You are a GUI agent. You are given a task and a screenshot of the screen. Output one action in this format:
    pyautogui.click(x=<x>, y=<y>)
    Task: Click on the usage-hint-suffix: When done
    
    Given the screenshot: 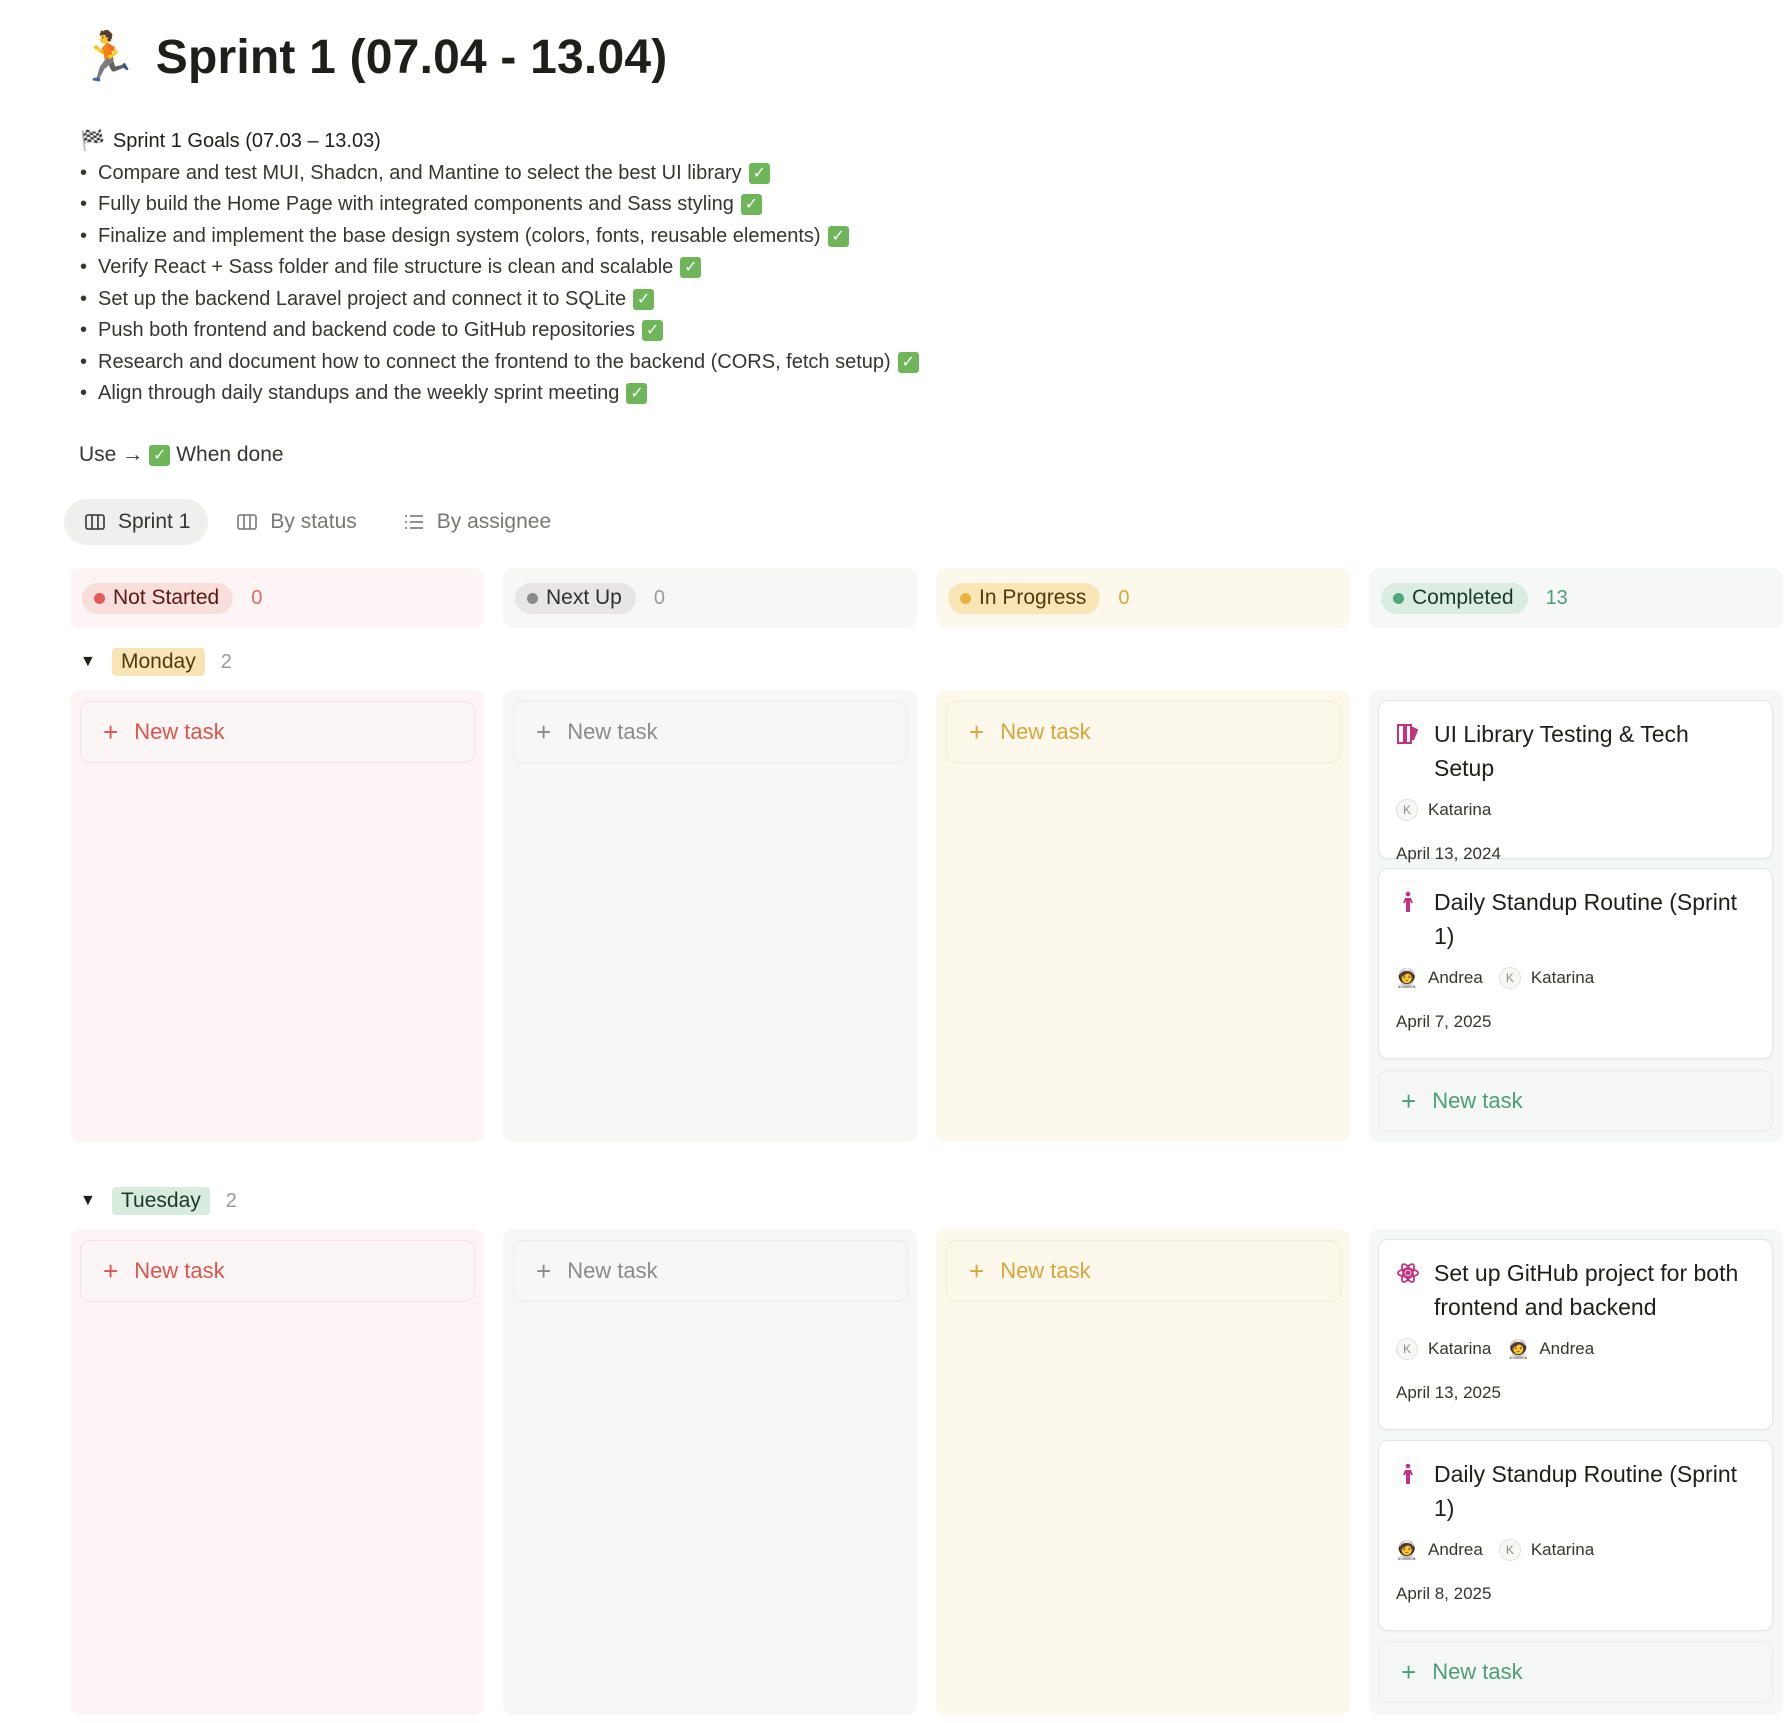 What is the action you would take?
    pyautogui.click(x=229, y=455)
    